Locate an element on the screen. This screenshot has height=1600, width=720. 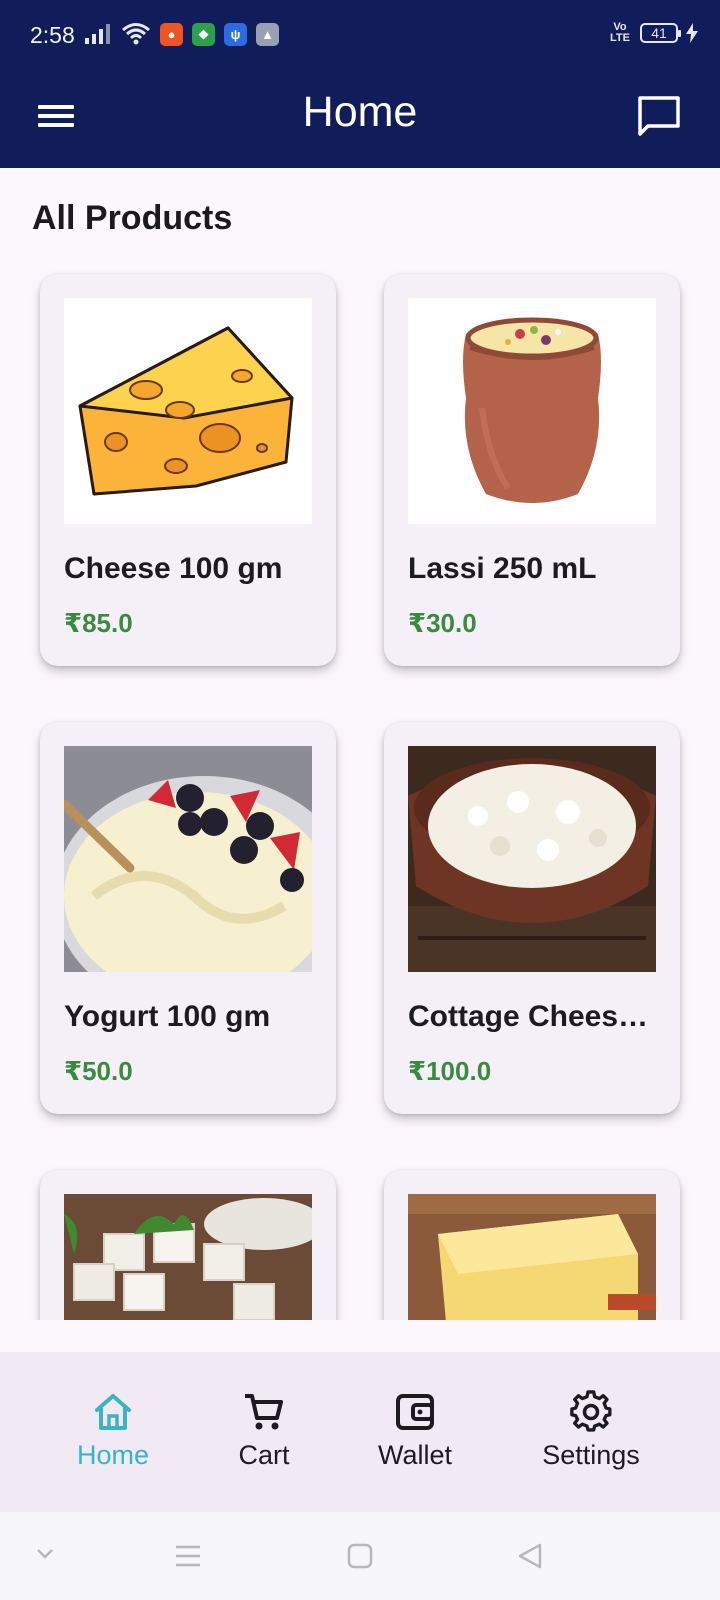
product-name: Lassi 250 mL is located at coordinates (502, 568).